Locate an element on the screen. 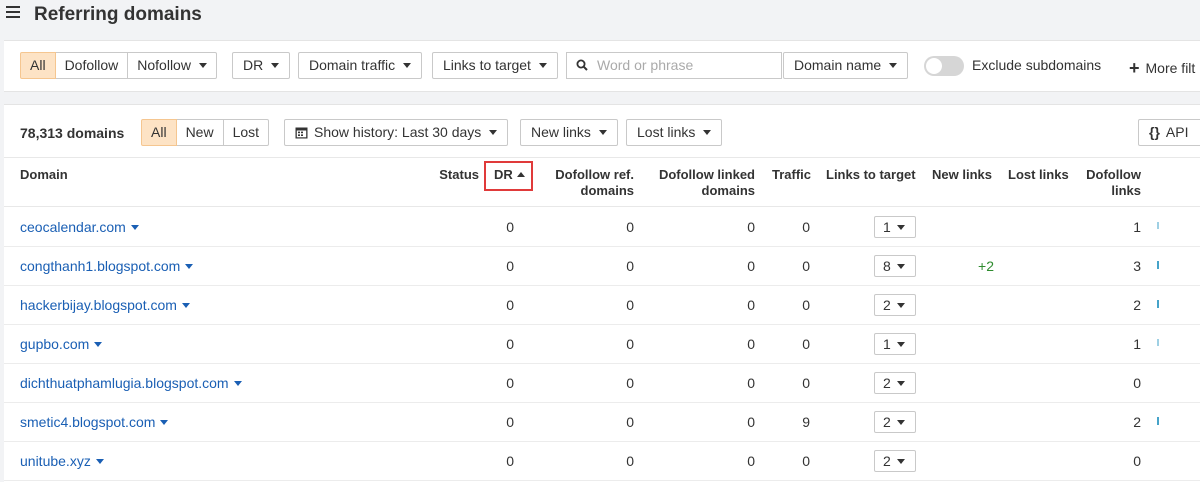 The width and height of the screenshot is (1200, 482). more-filters-button: + More filt is located at coordinates (1162, 67).